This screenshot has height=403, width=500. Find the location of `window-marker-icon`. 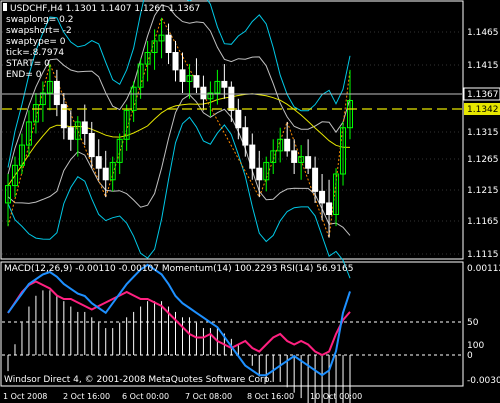

window-marker-icon is located at coordinates (5, 7).